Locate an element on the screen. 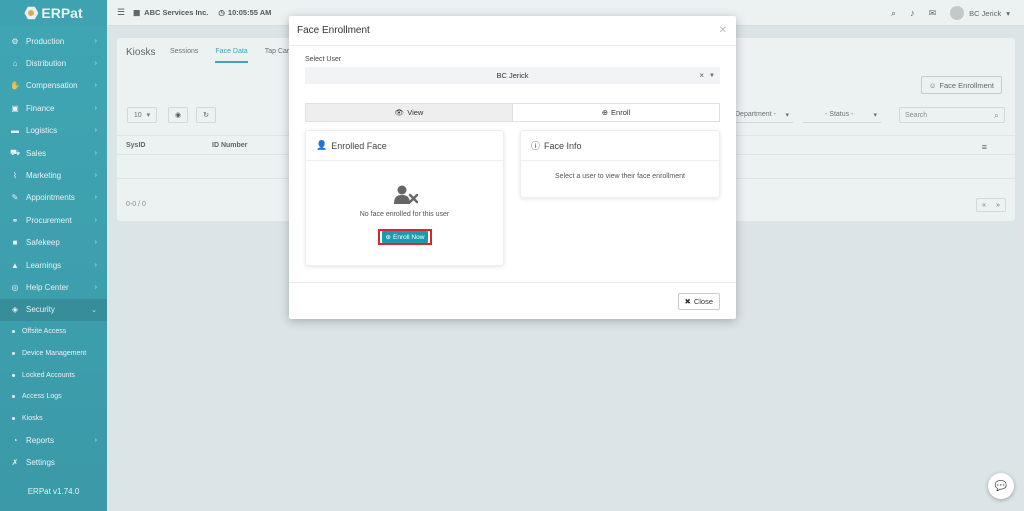  caret-down-icon: ▼ is located at coordinates (712, 75).